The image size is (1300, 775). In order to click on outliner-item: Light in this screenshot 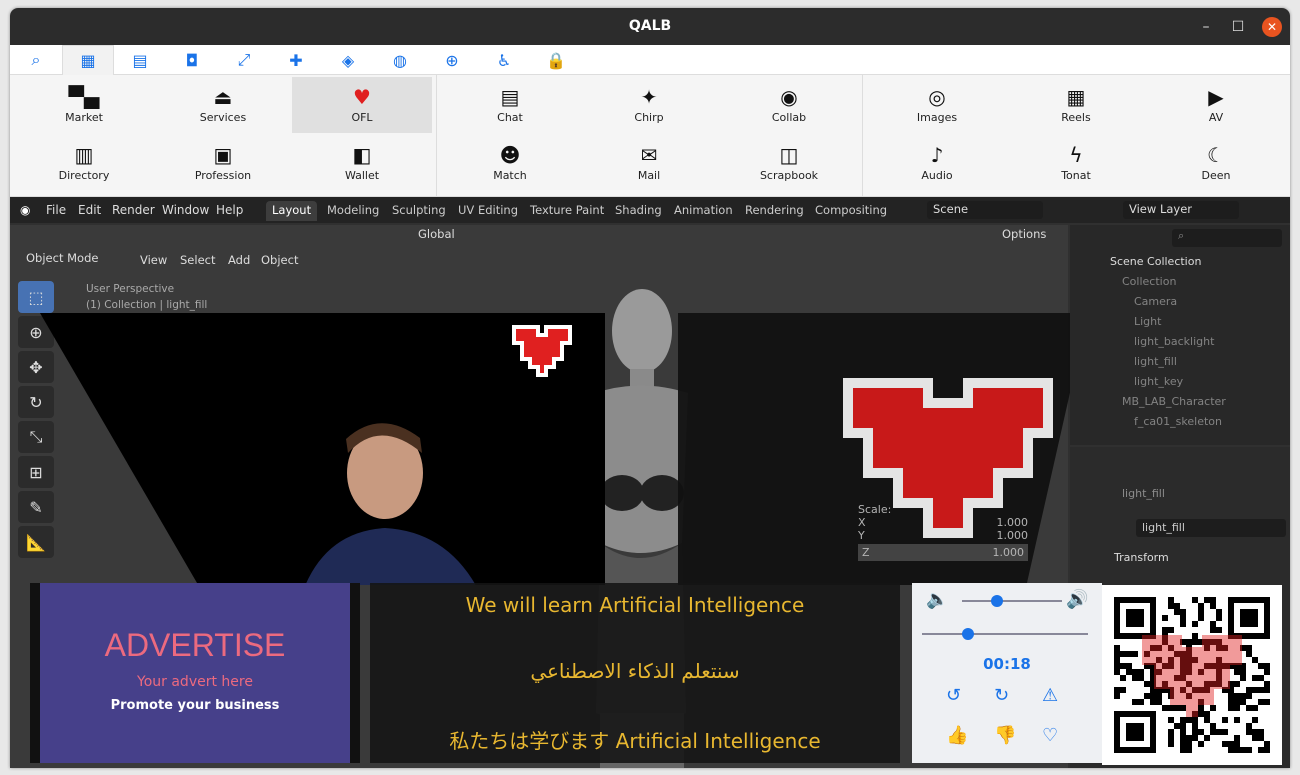, I will do `click(1147, 321)`.